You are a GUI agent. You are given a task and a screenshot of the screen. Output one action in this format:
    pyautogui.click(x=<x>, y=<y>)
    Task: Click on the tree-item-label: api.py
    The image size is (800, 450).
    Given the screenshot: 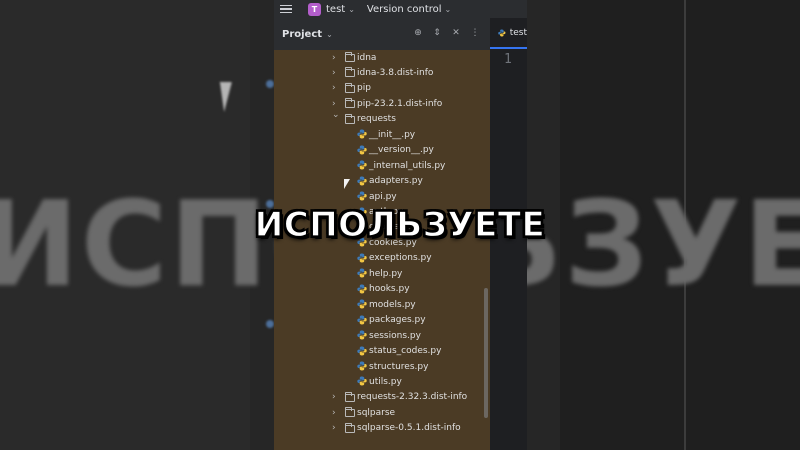 What is the action you would take?
    pyautogui.click(x=383, y=196)
    